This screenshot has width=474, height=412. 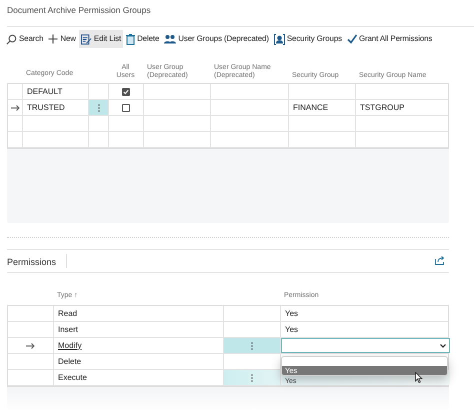 I want to click on person-badge-icon, so click(x=279, y=39).